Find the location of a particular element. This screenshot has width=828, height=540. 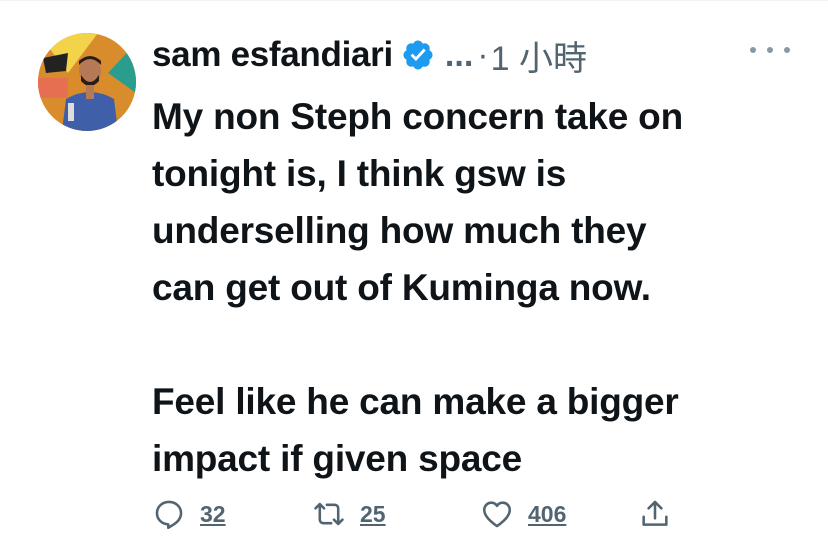

tweet-timestamp: 1 小時 is located at coordinates (539, 55).